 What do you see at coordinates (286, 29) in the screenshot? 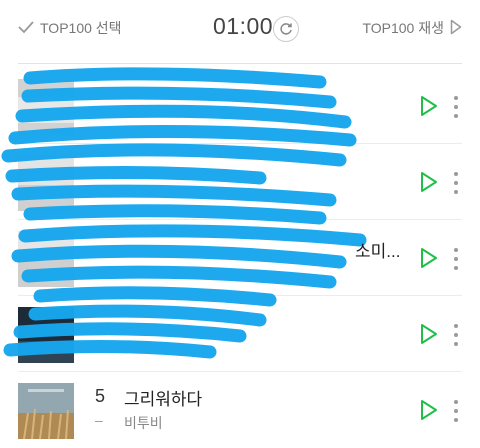
I see `refresh-icon` at bounding box center [286, 29].